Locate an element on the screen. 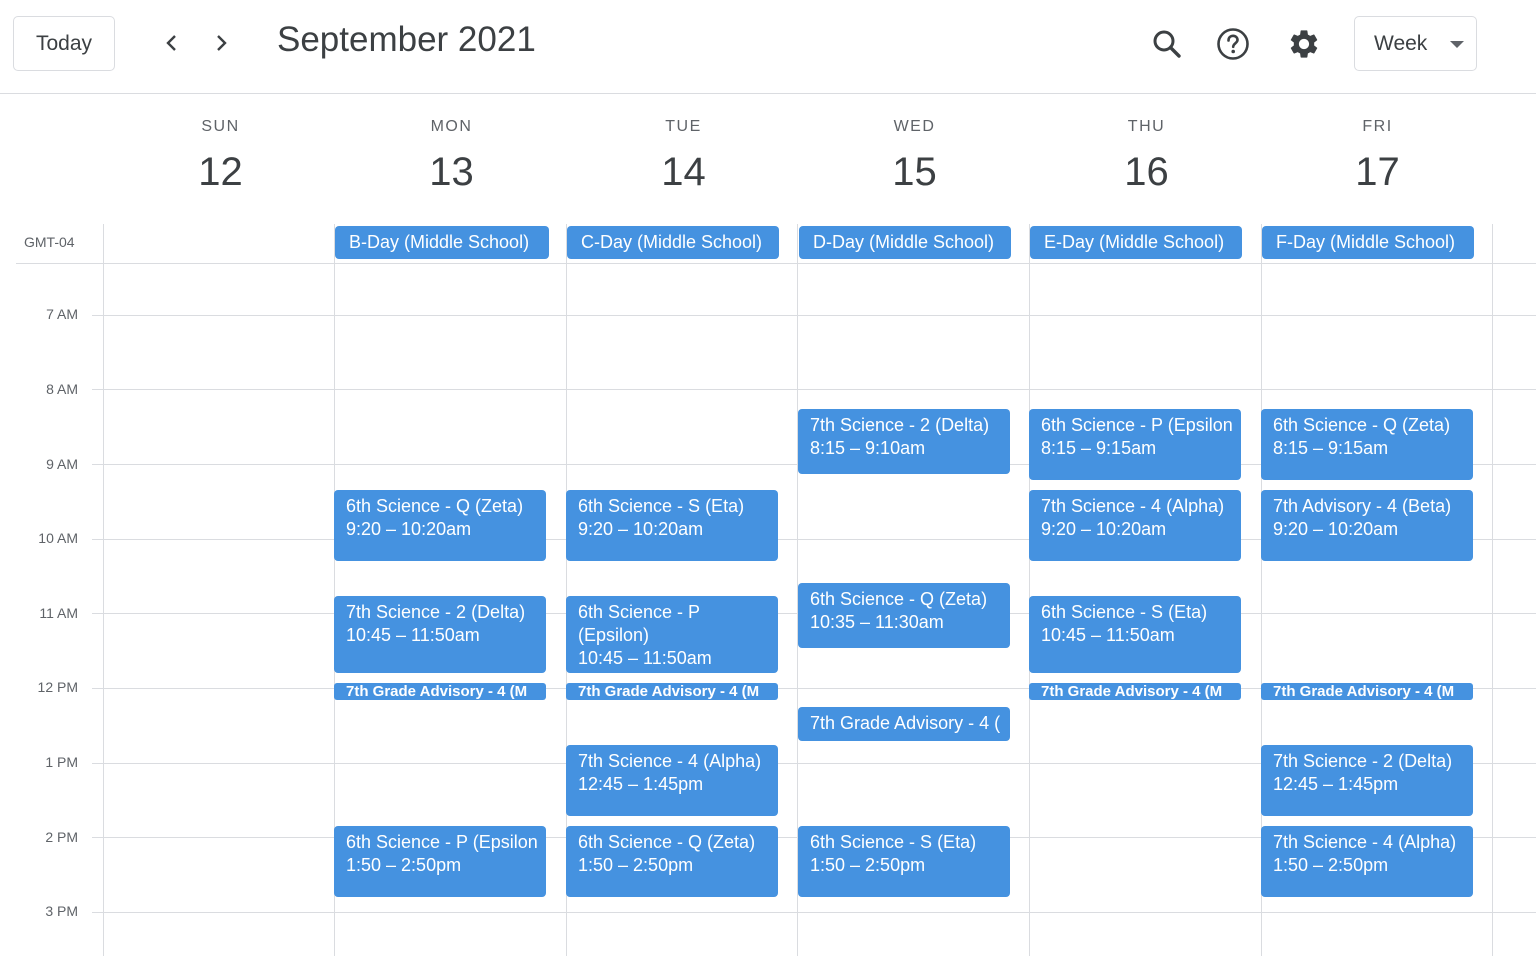 This screenshot has width=1536, height=956. day-header-thu: THU 16 is located at coordinates (1146, 156).